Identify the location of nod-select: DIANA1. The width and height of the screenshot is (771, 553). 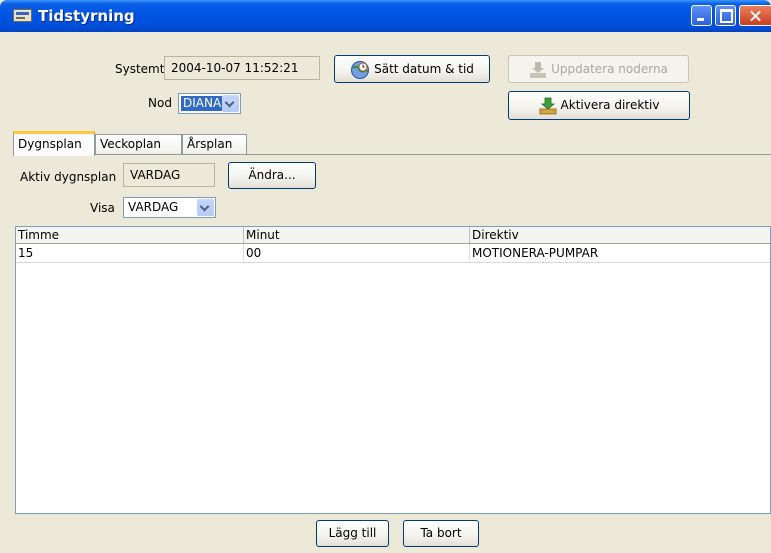
(209, 103).